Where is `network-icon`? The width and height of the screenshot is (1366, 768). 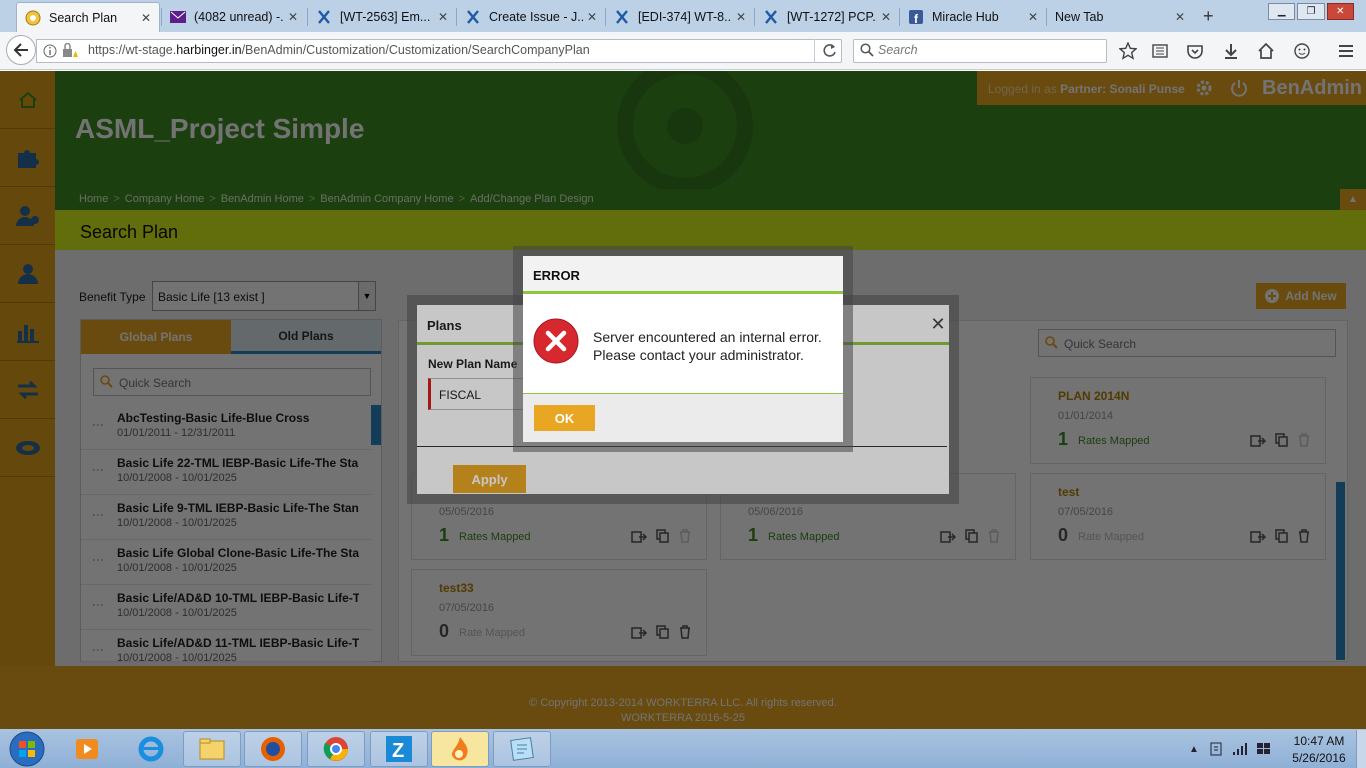
network-icon is located at coordinates (1240, 749).